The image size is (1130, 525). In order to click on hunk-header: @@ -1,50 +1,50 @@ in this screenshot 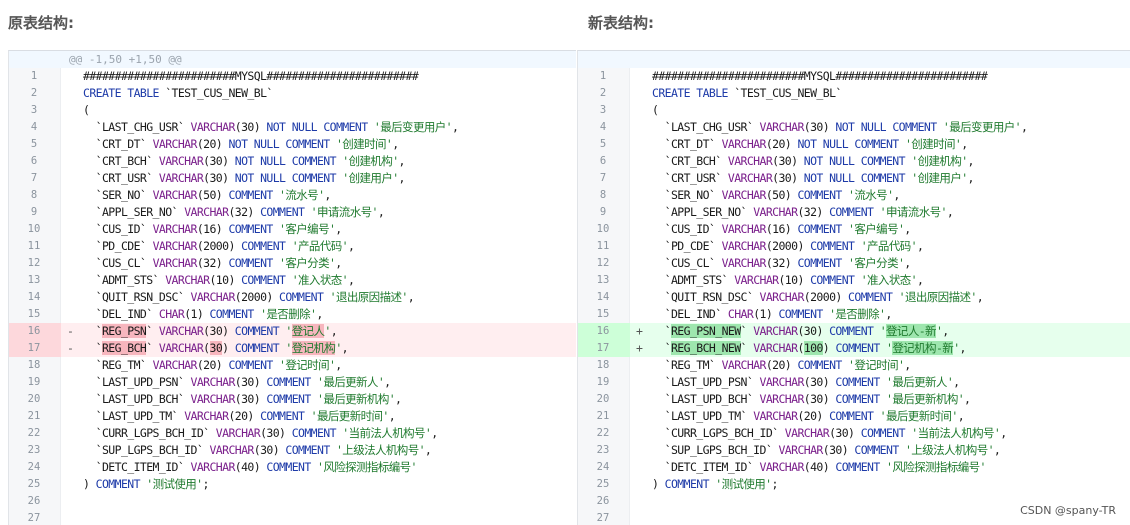, I will do `click(125, 59)`.